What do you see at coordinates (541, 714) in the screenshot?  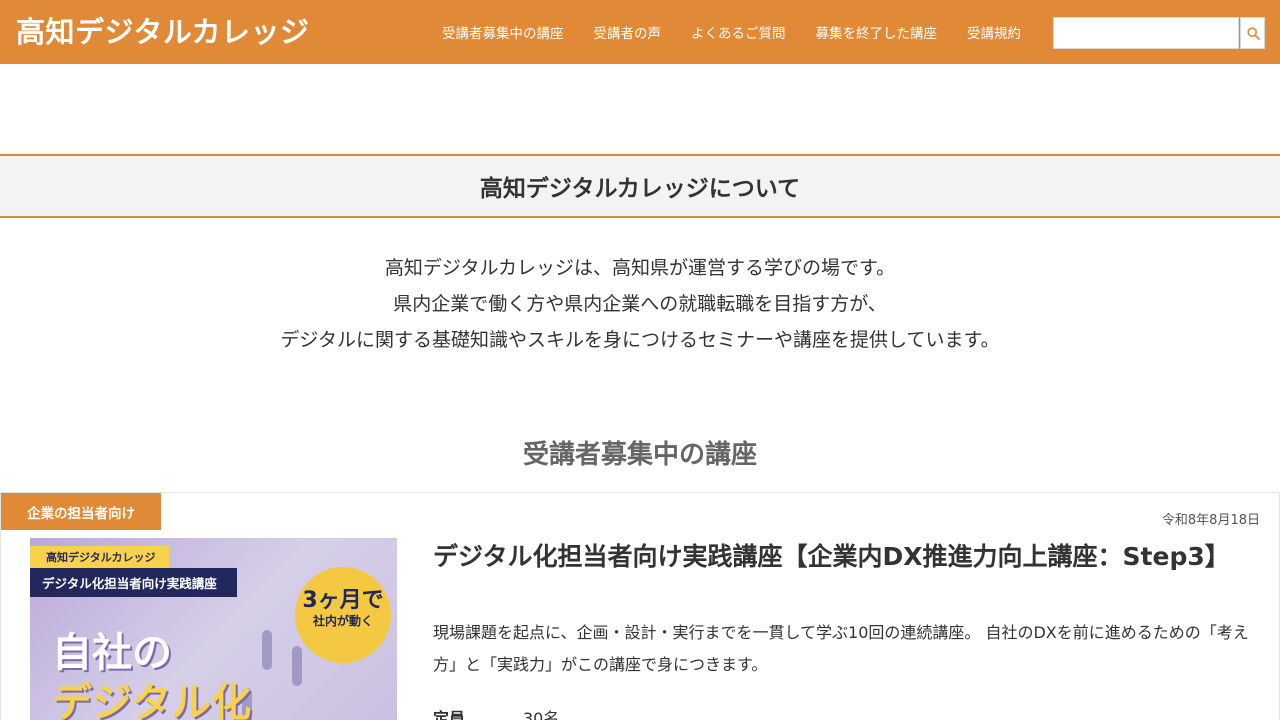 I see `course-capacity-value: 30名` at bounding box center [541, 714].